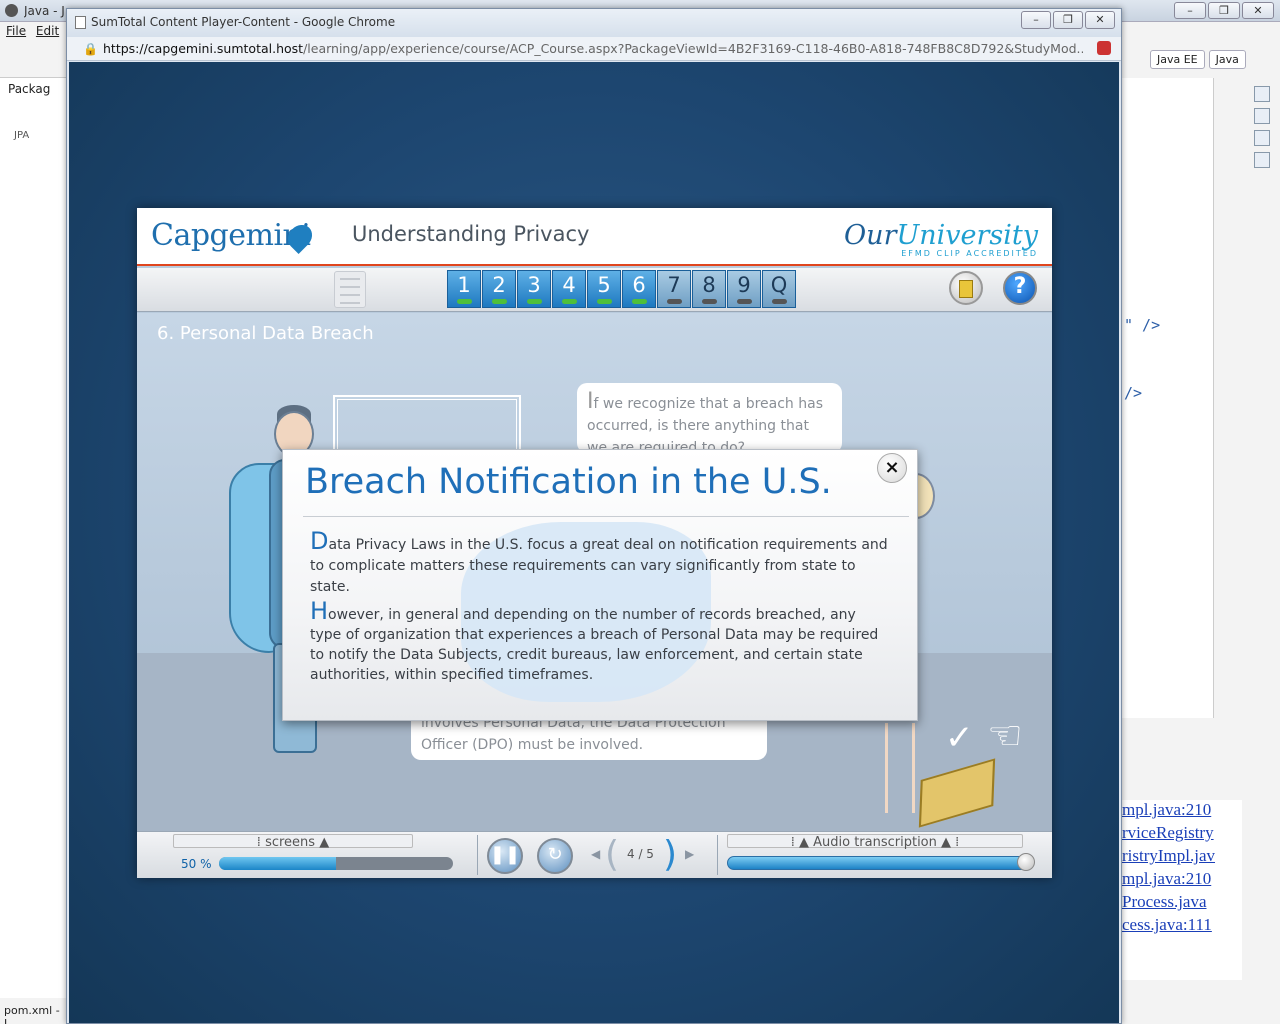 The height and width of the screenshot is (1024, 1280). Describe the element at coordinates (612, 854) in the screenshot. I see `previous-button: (` at that location.